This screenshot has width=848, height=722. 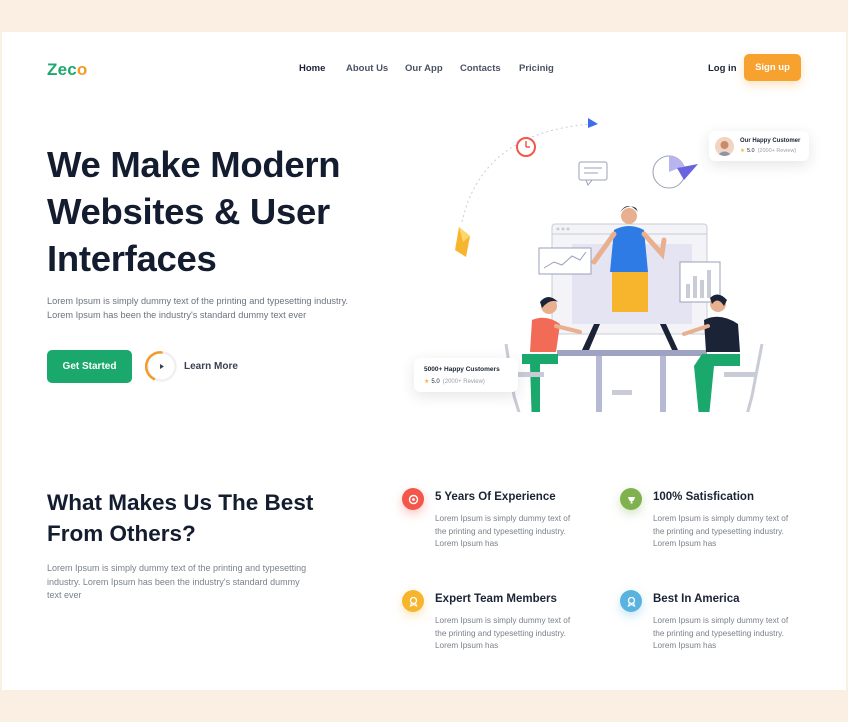 I want to click on nav-item-our-app: Our App, so click(x=424, y=68).